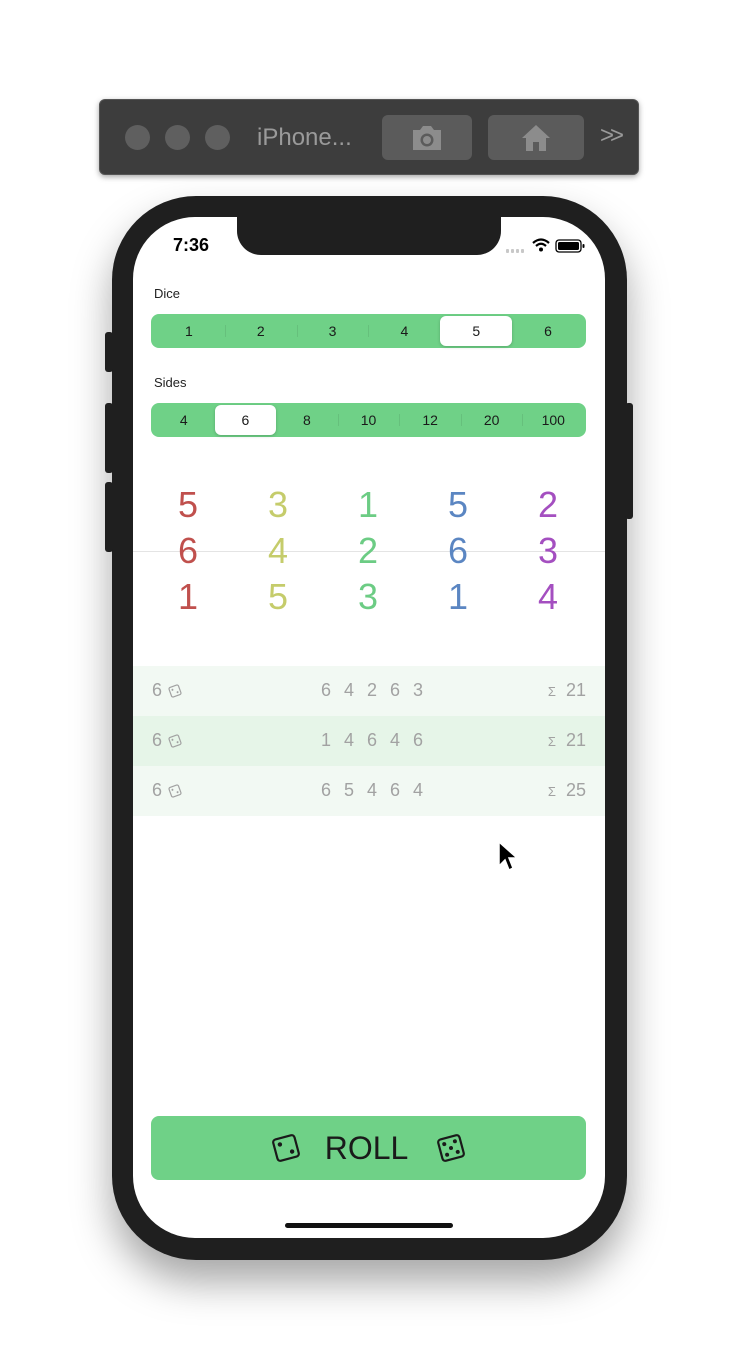 The width and height of the screenshot is (738, 1362). What do you see at coordinates (109, 517) in the screenshot?
I see `volume-down-button` at bounding box center [109, 517].